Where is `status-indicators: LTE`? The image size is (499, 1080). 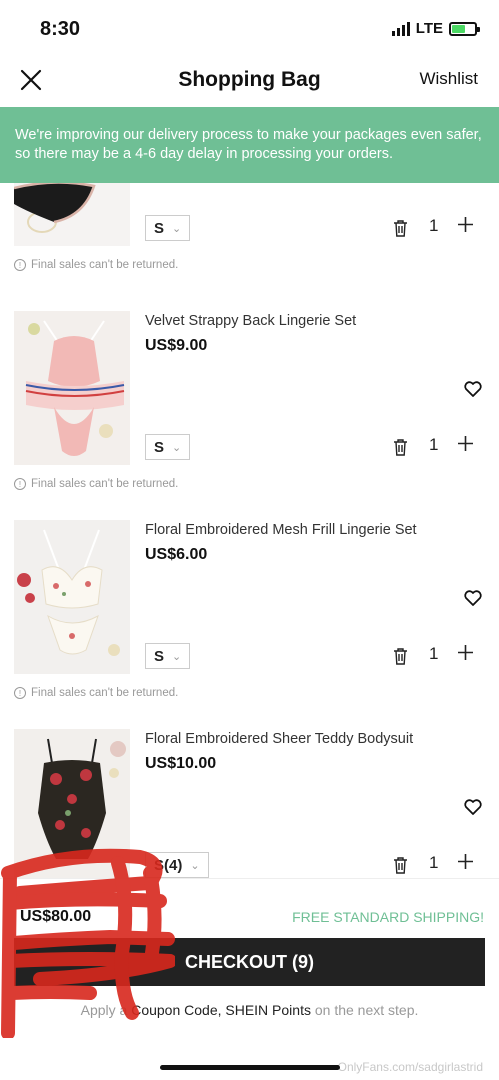
status-indicators: LTE is located at coordinates (435, 28).